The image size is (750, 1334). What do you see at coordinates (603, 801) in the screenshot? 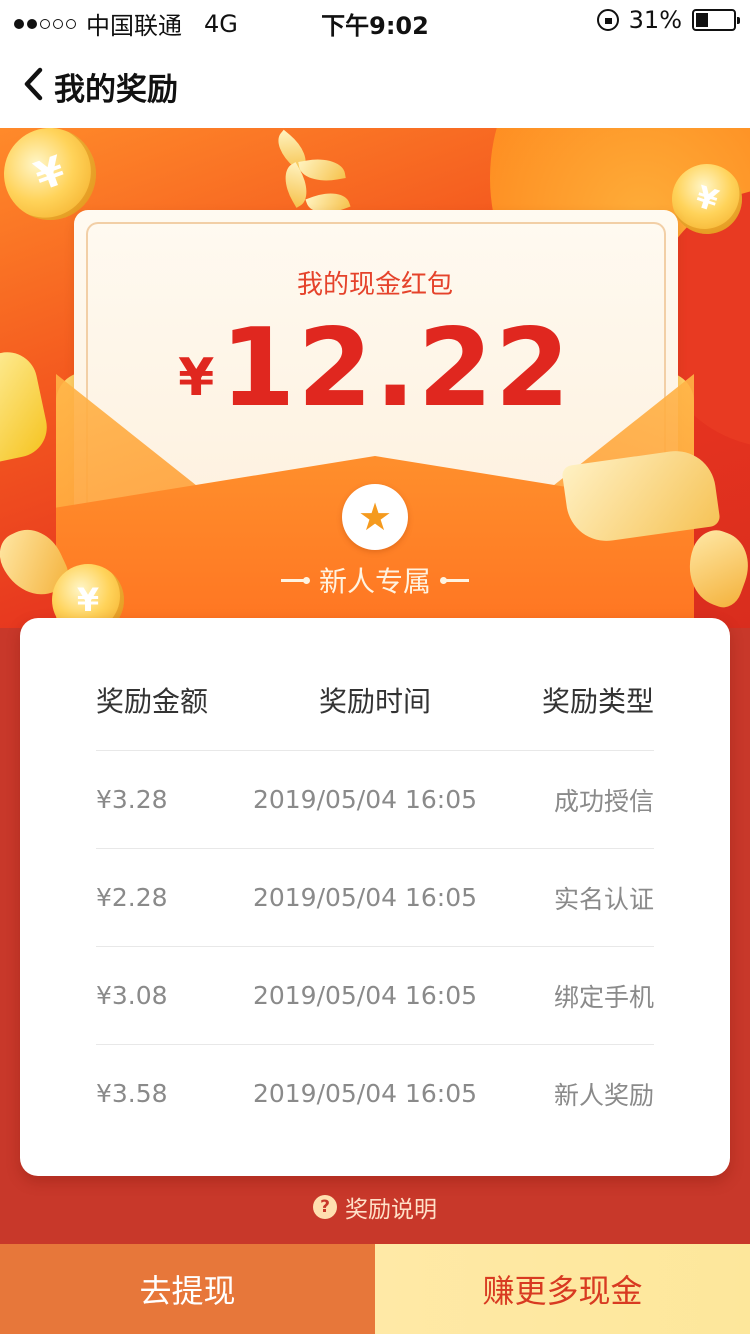
I see `row-type: 成功授信` at bounding box center [603, 801].